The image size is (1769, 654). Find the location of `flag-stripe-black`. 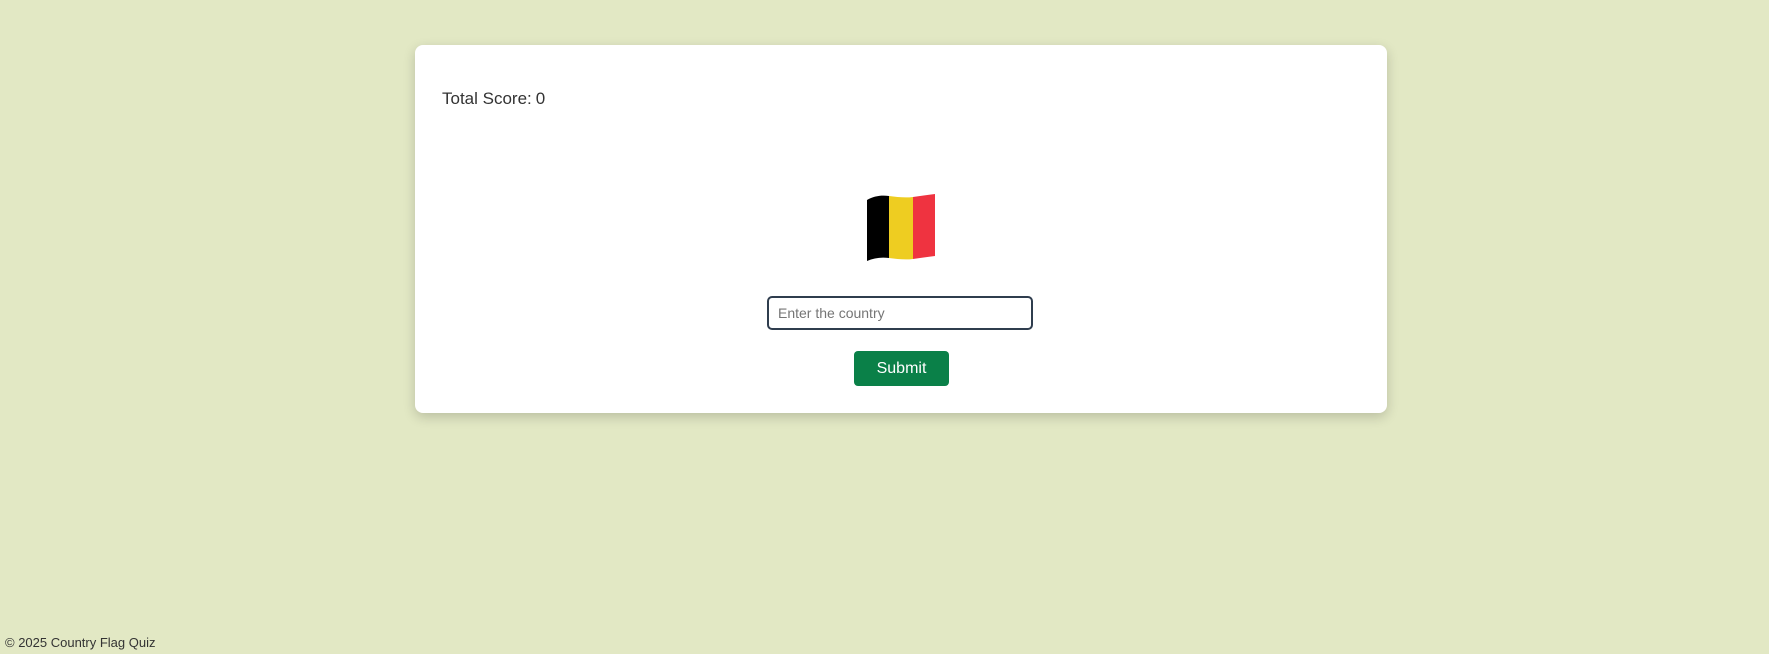

flag-stripe-black is located at coordinates (878, 228).